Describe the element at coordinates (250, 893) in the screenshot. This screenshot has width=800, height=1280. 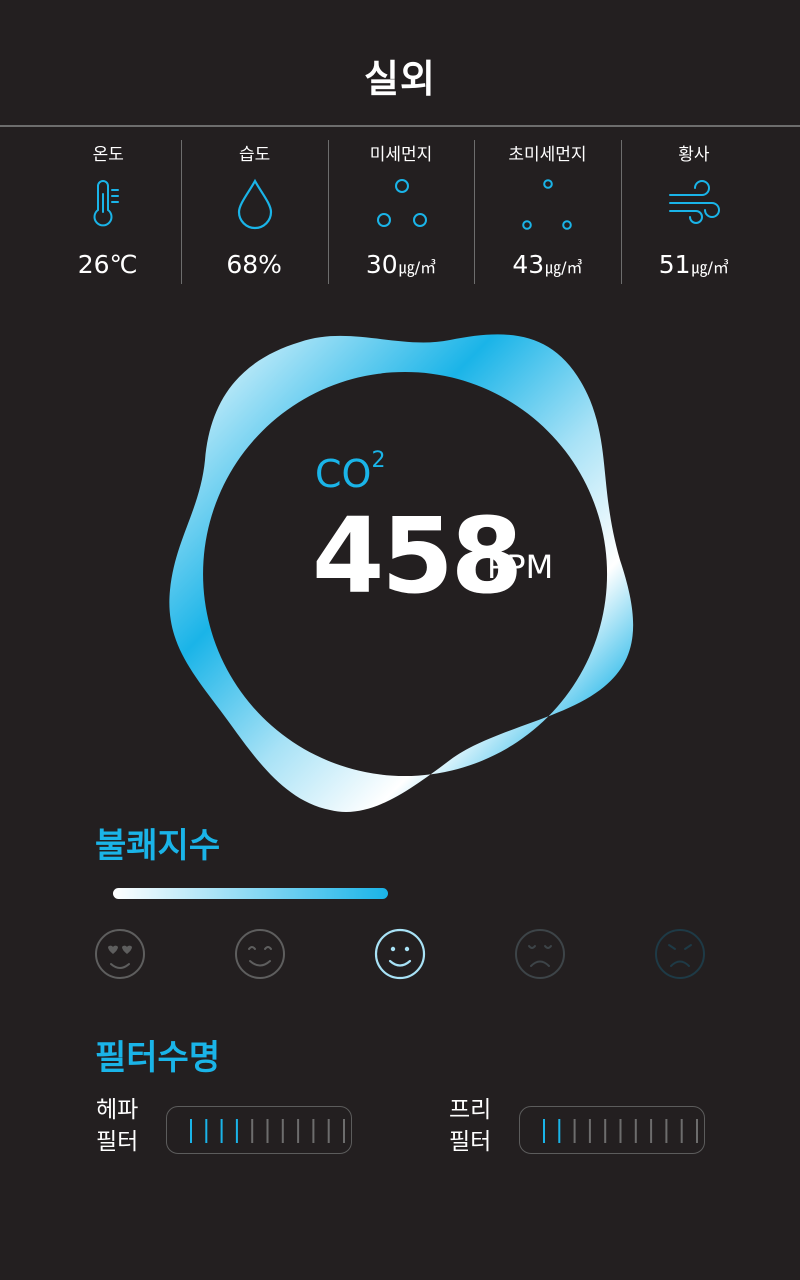
I see `comfort-level-bar` at that location.